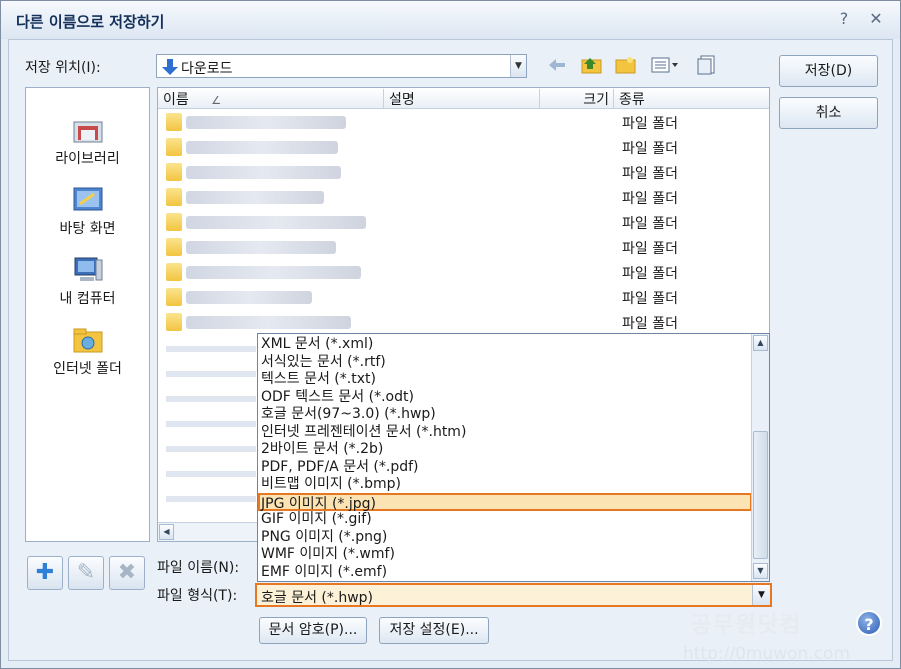  Describe the element at coordinates (869, 623) in the screenshot. I see `help-icon: ?` at that location.